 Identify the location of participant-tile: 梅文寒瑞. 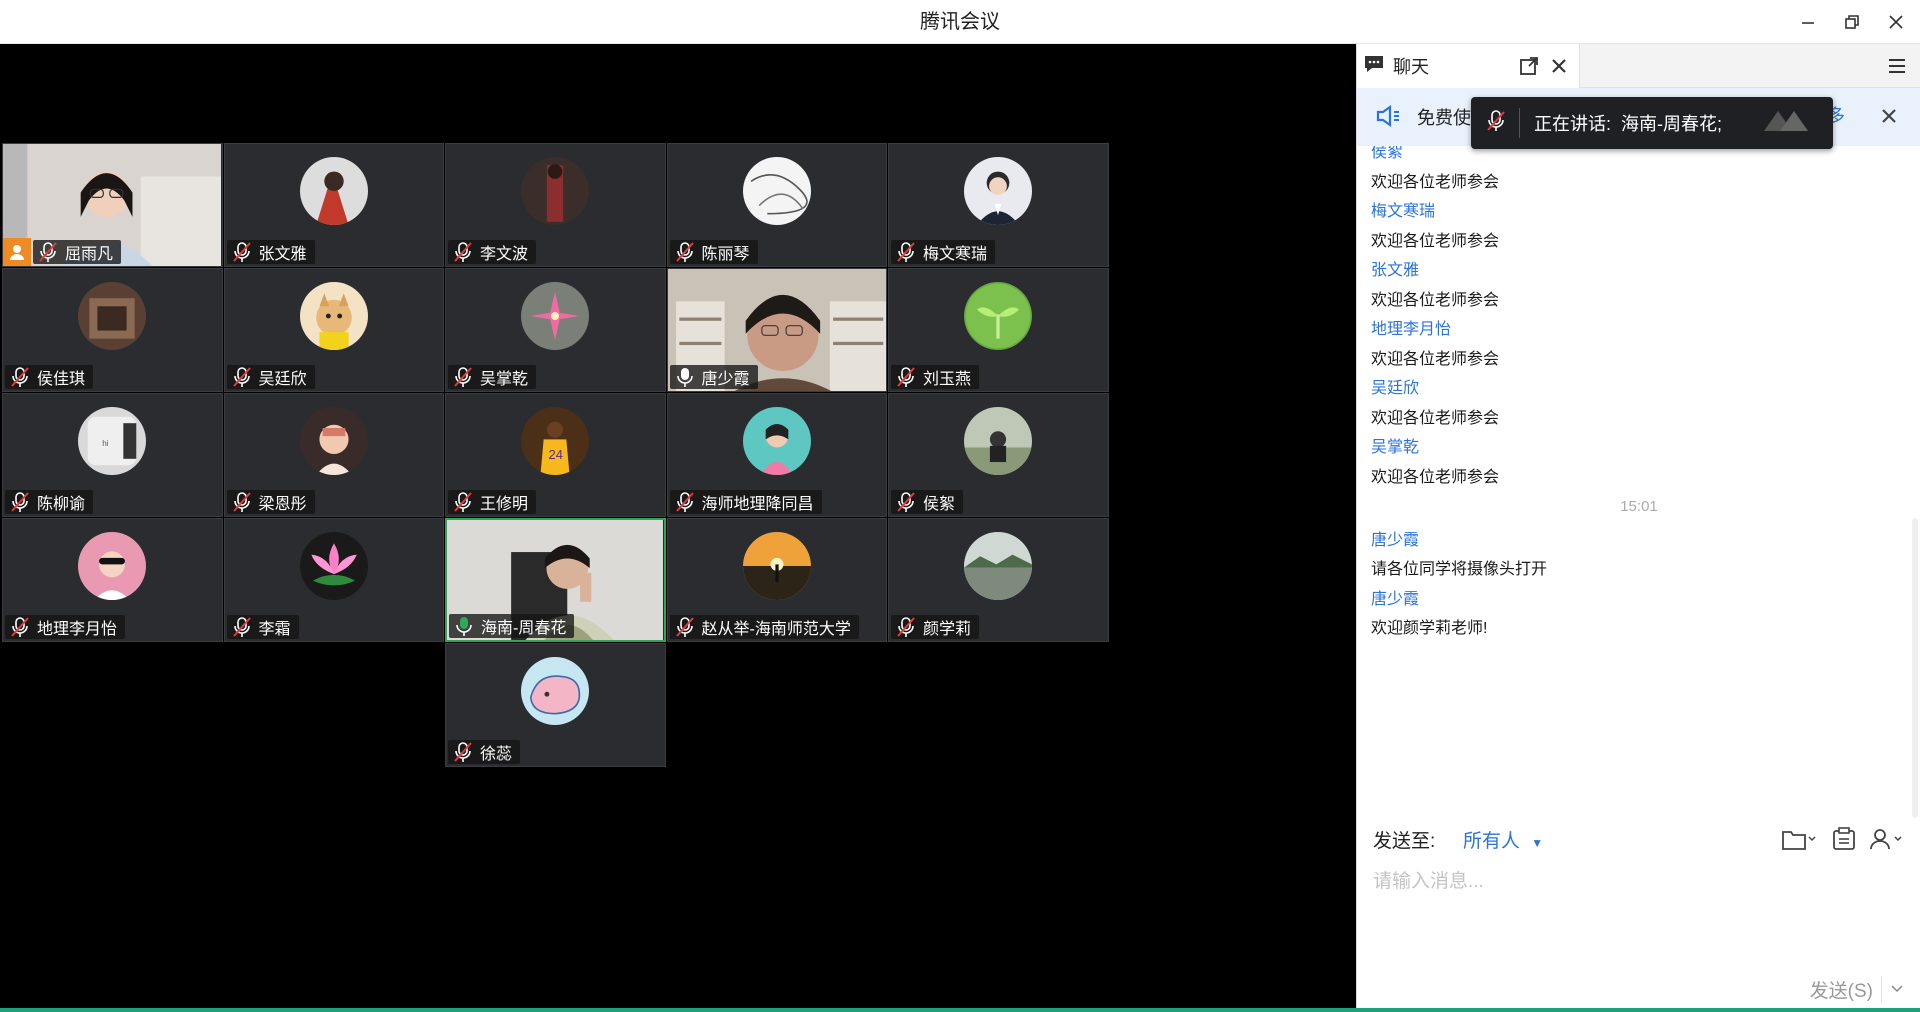
(998, 205).